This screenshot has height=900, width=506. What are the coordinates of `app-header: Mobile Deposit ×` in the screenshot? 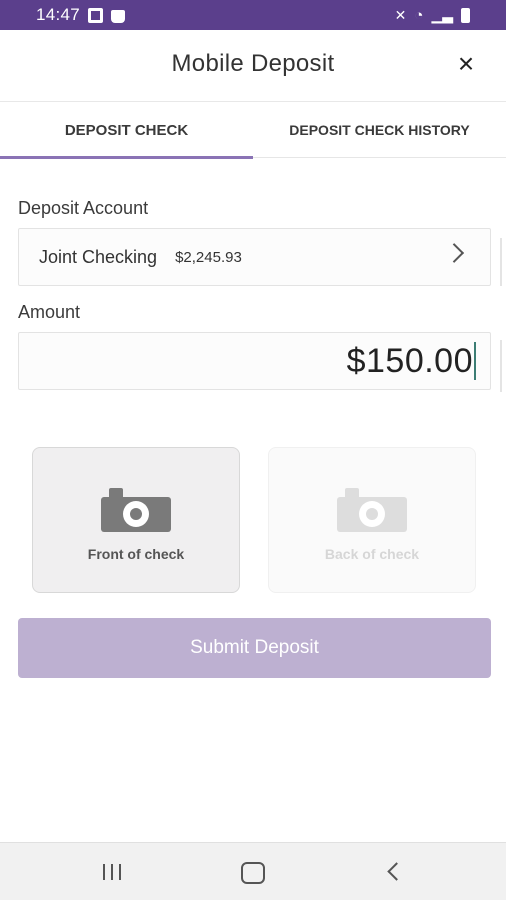 It's located at (253, 66).